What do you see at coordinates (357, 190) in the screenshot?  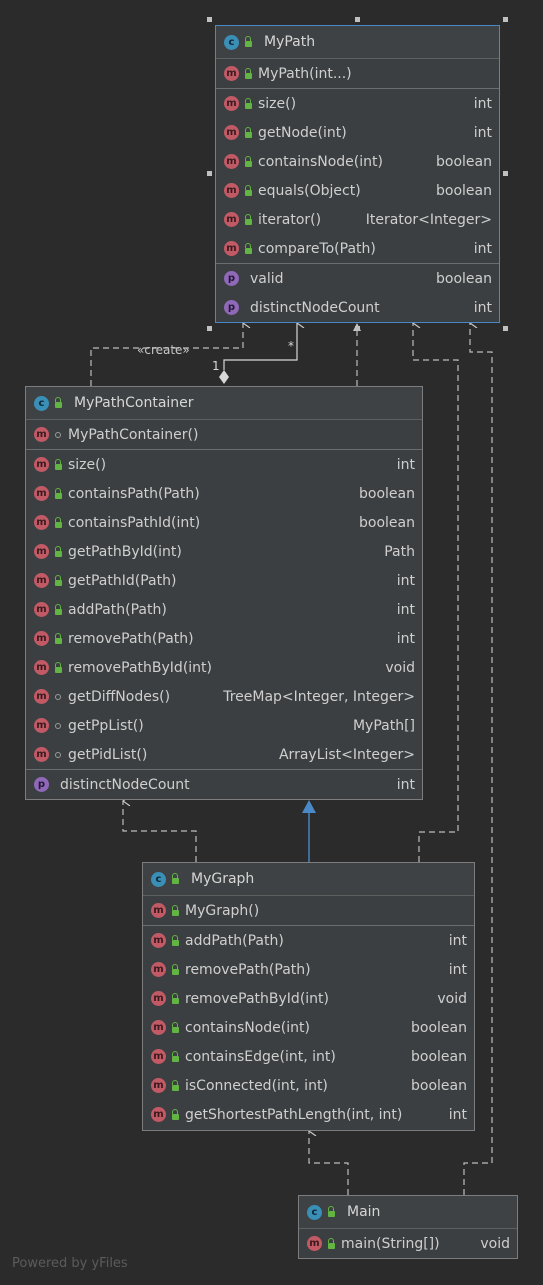 I see `method-row: m equals(Object) boolean` at bounding box center [357, 190].